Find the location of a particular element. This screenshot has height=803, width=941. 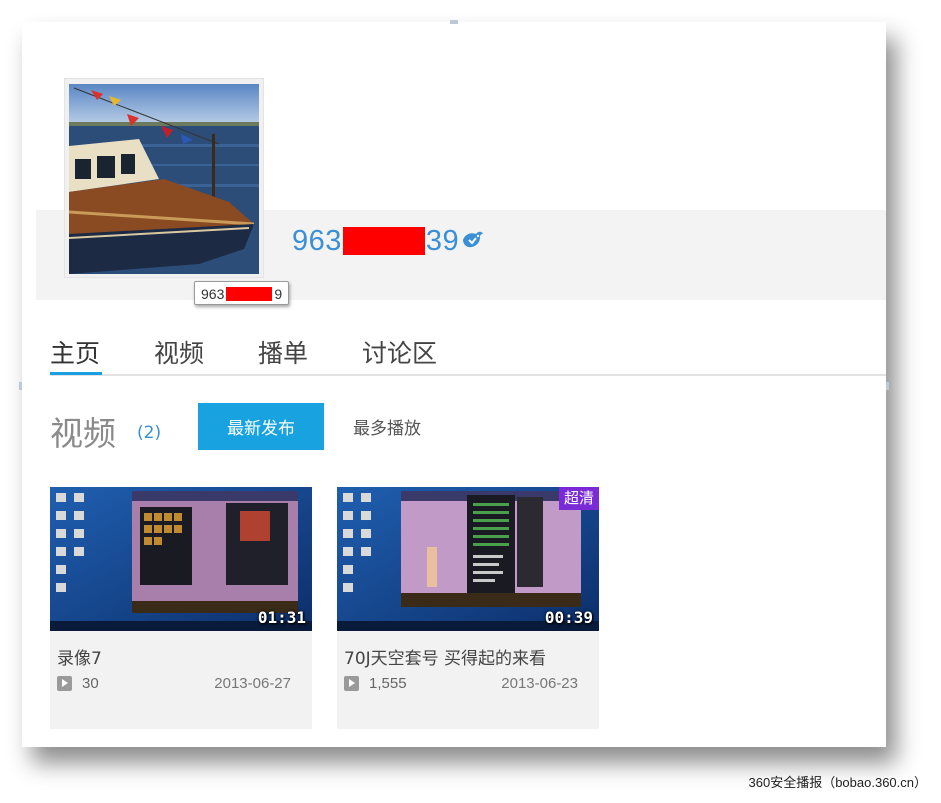

video-card: 超清 00:39 70J天空套号 买得起的来看 1,555 2013-06-23 is located at coordinates (468, 608).